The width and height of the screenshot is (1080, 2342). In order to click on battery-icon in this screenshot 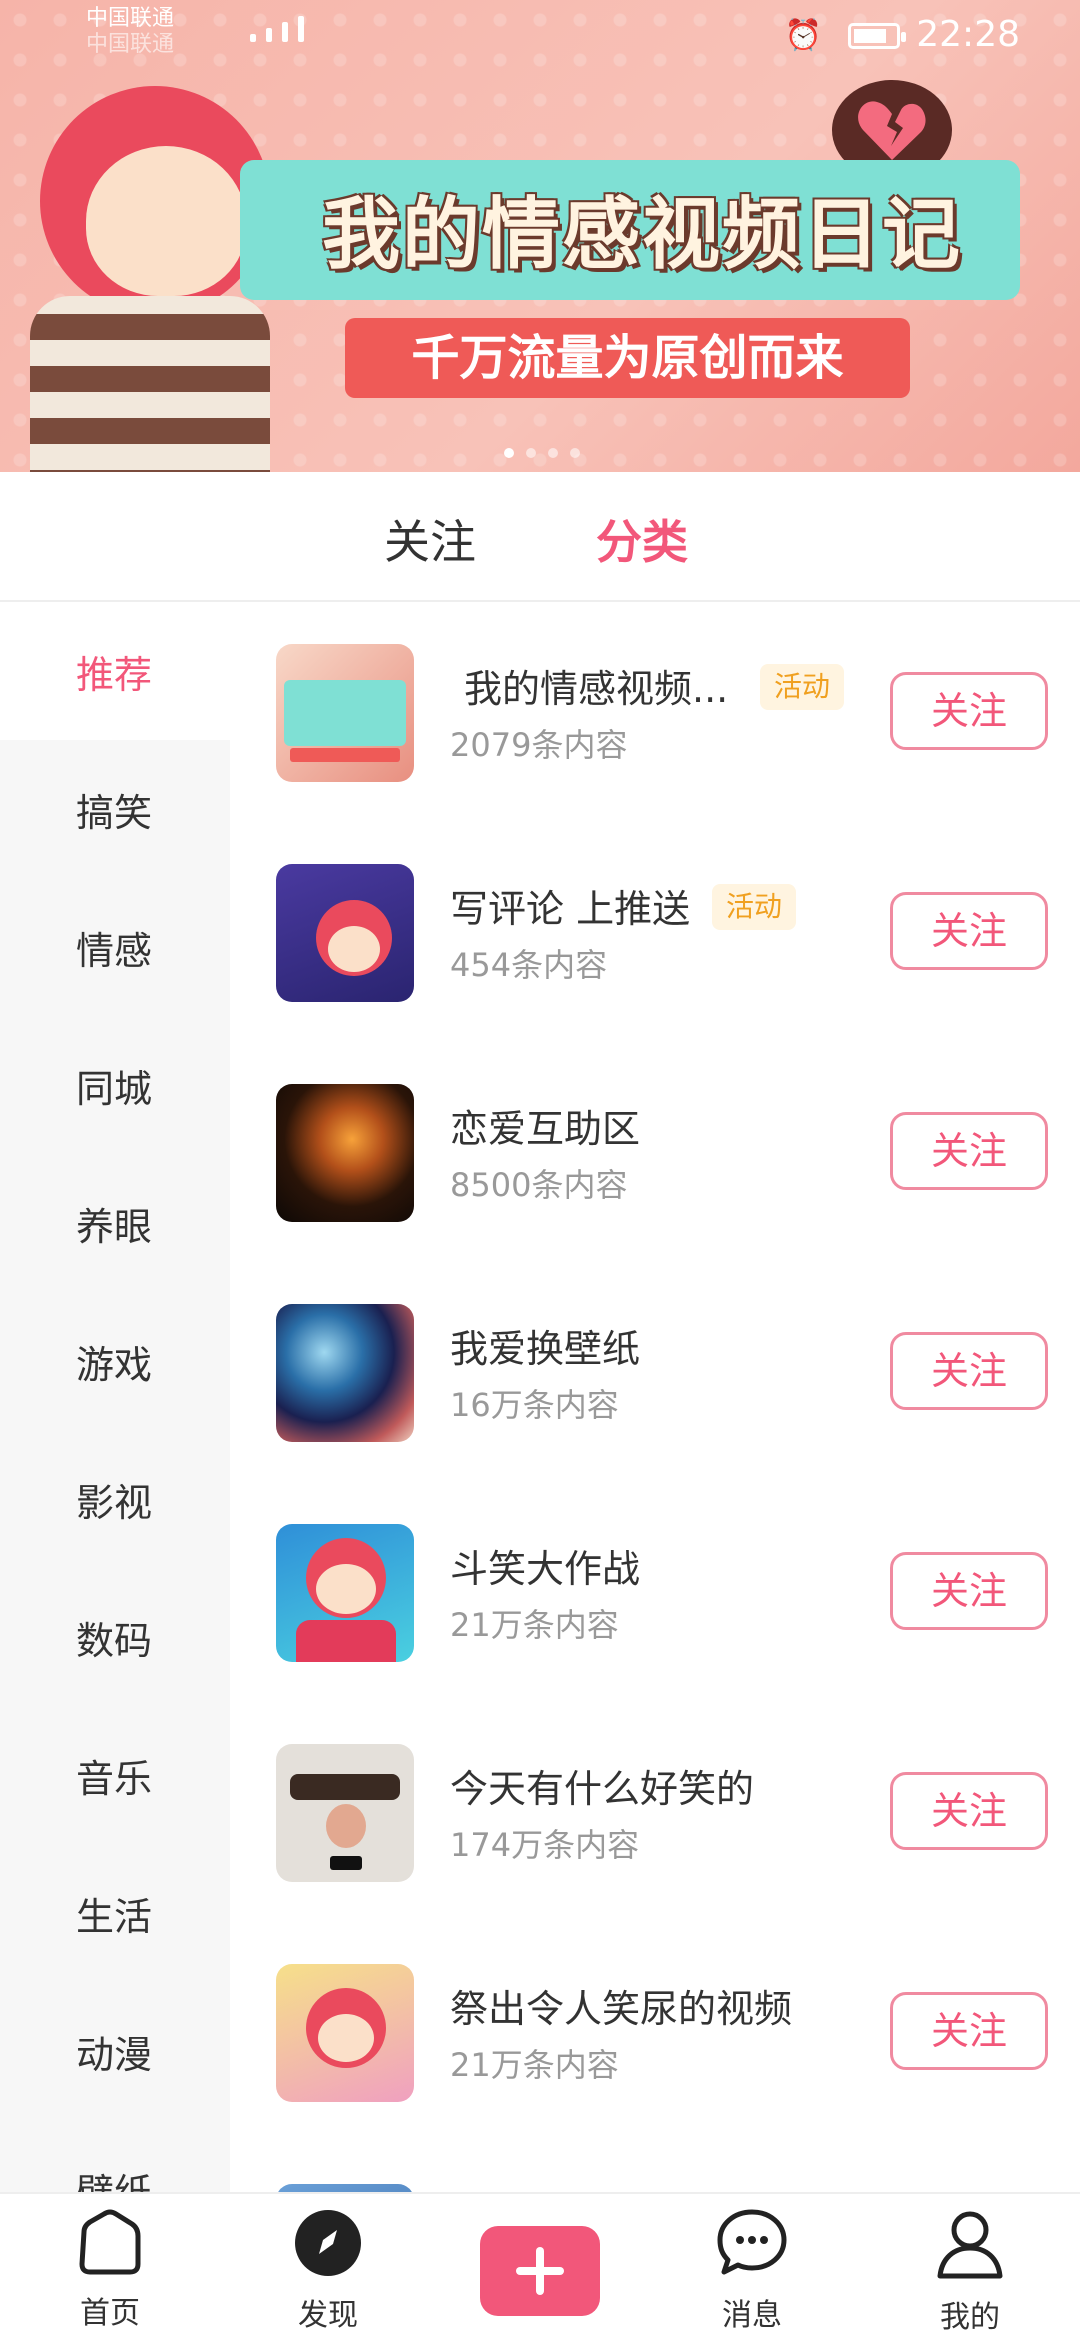, I will do `click(877, 35)`.